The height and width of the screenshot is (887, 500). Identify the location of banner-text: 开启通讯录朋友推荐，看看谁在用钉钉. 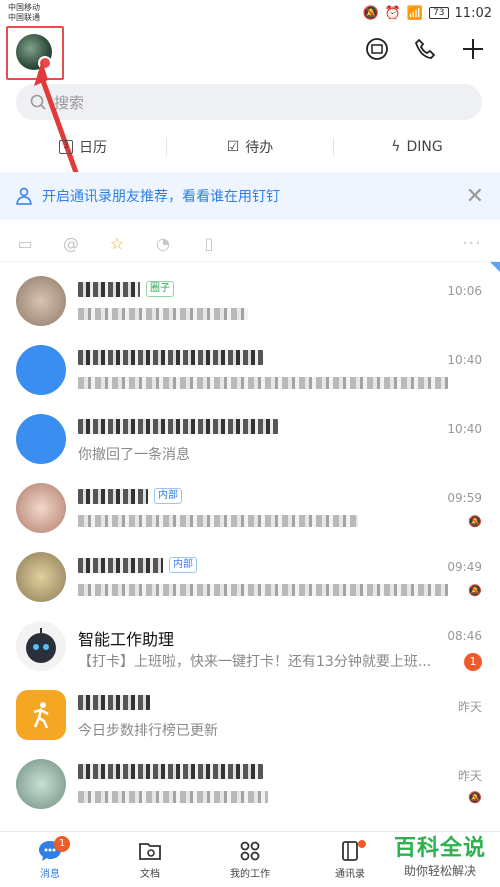
(161, 197).